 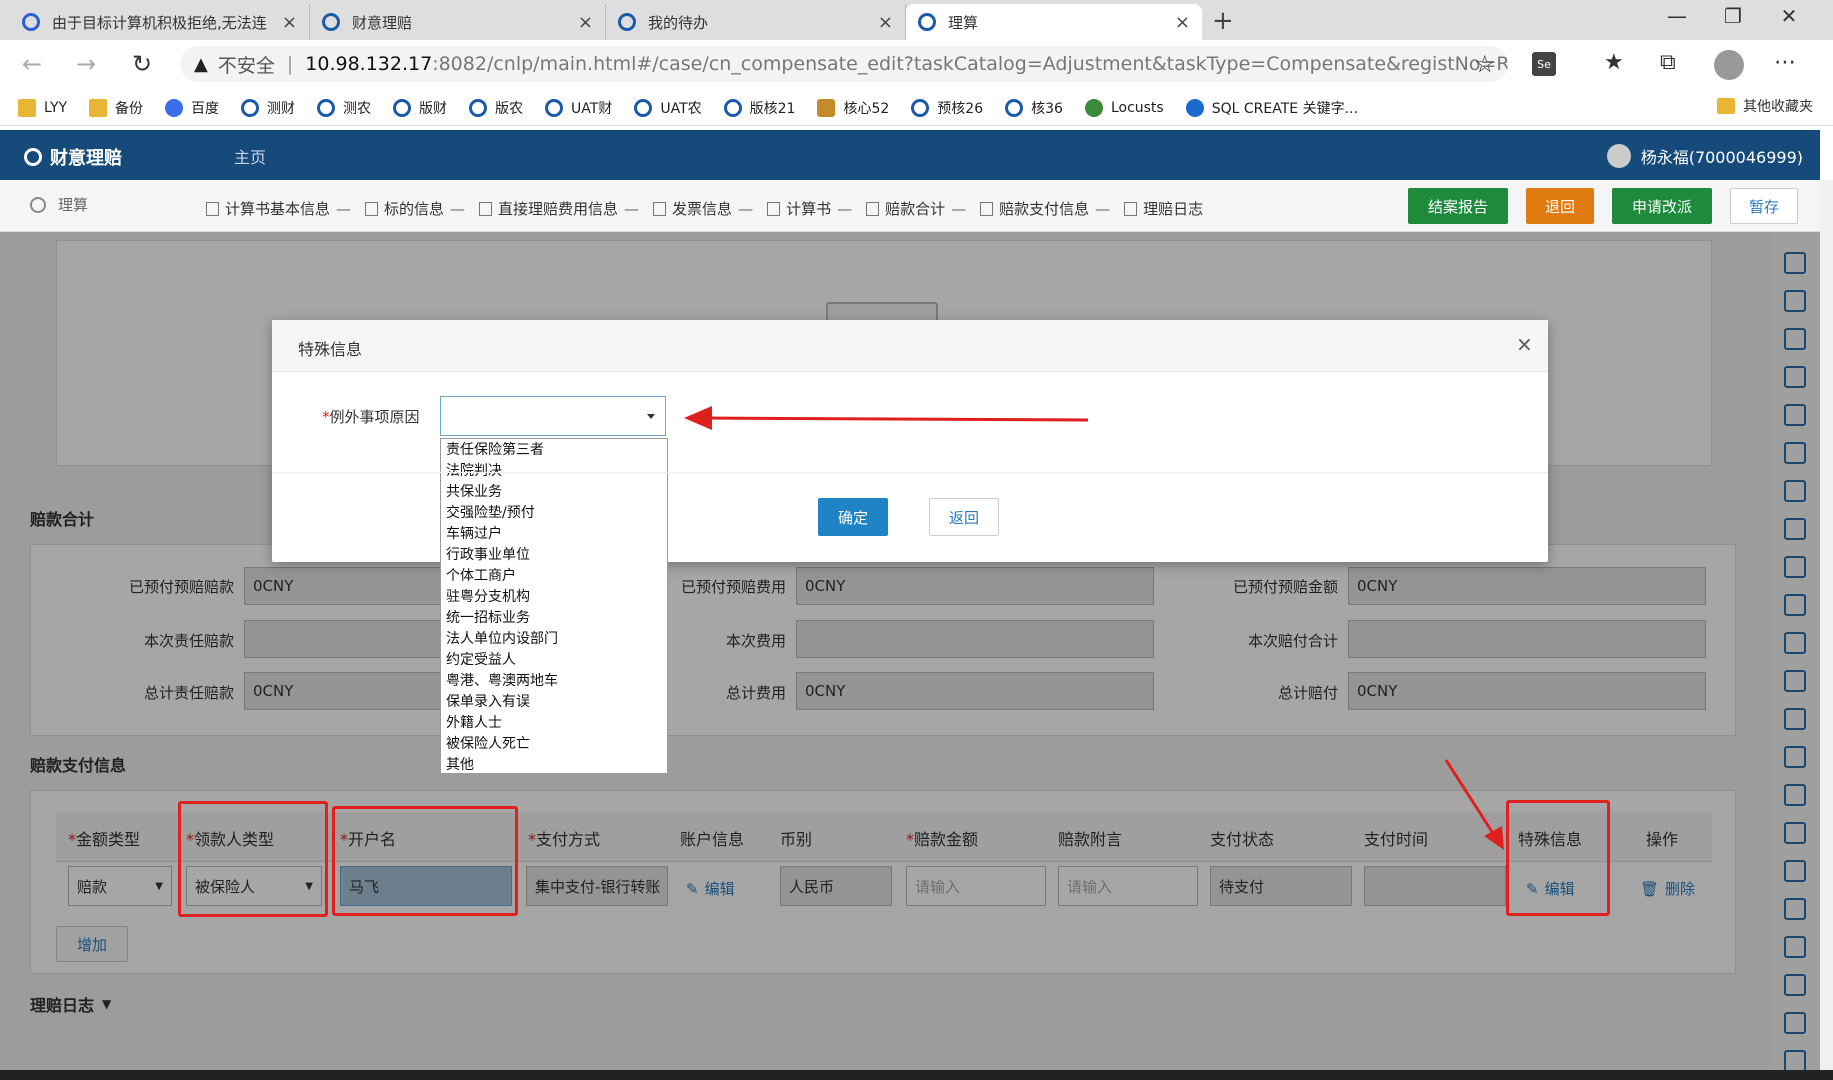 I want to click on arrow-to-select, so click(x=886, y=418).